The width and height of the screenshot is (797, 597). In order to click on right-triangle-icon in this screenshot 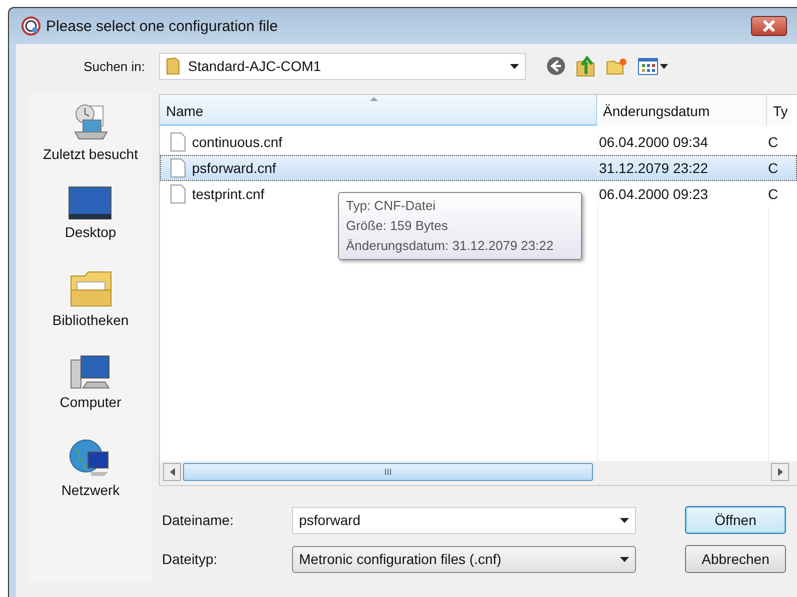, I will do `click(780, 472)`.